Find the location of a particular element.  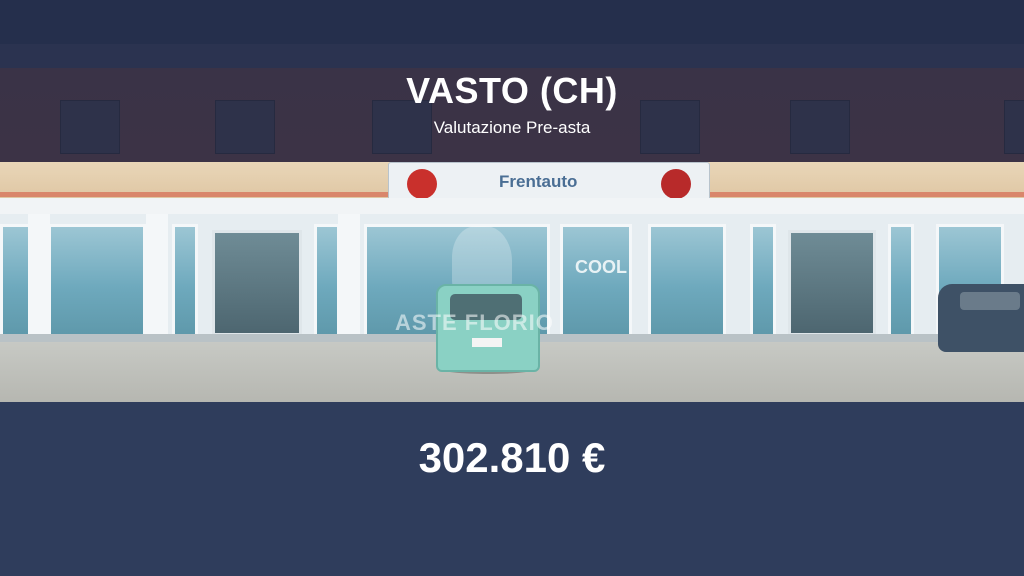

store-banner: COOL is located at coordinates (601, 267).